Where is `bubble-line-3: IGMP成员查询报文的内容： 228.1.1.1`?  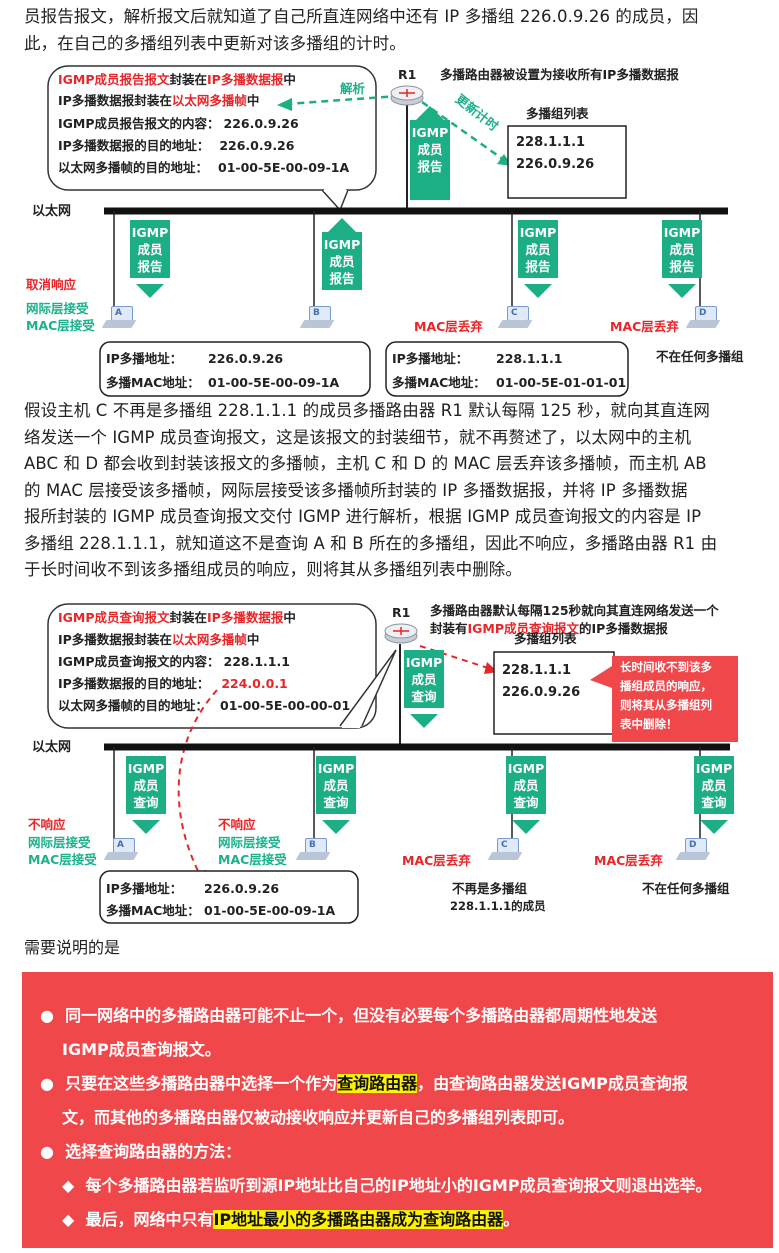 bubble-line-3: IGMP成员查询报文的内容： 228.1.1.1 is located at coordinates (174, 661).